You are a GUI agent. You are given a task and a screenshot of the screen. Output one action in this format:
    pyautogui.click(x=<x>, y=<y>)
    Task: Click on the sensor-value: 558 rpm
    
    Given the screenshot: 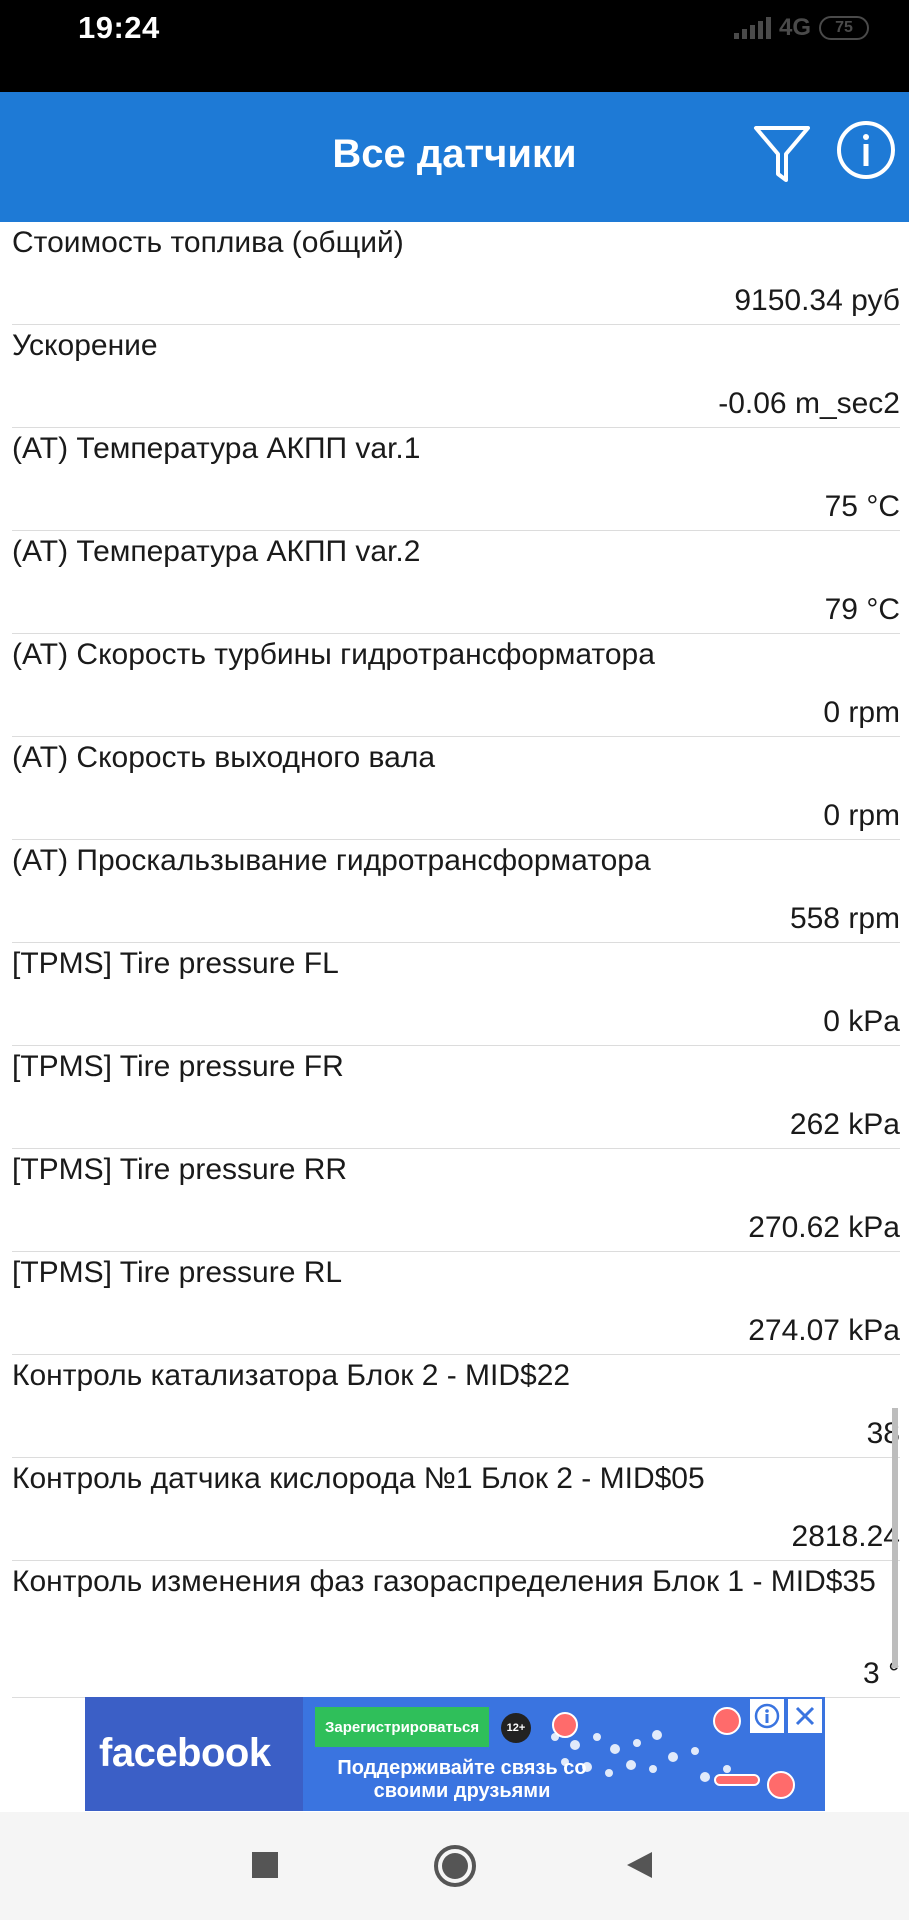 What is the action you would take?
    pyautogui.click(x=844, y=918)
    